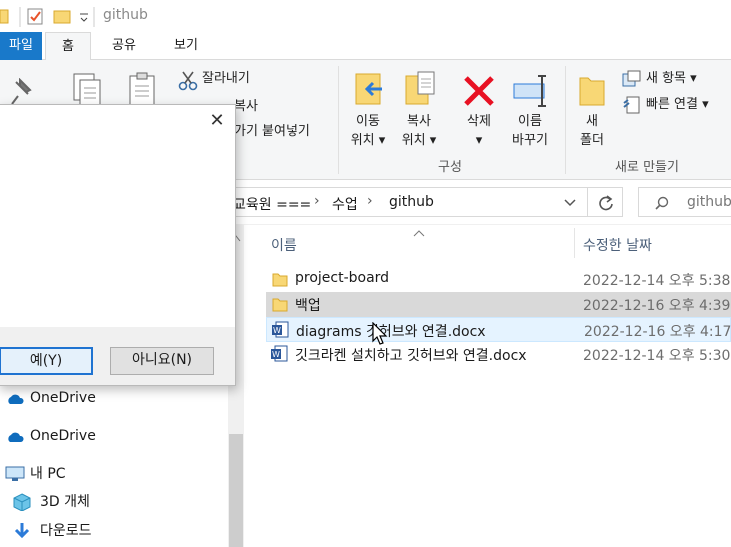 The image size is (731, 547). What do you see at coordinates (46, 361) in the screenshot?
I see `yes-button: 예(Y)` at bounding box center [46, 361].